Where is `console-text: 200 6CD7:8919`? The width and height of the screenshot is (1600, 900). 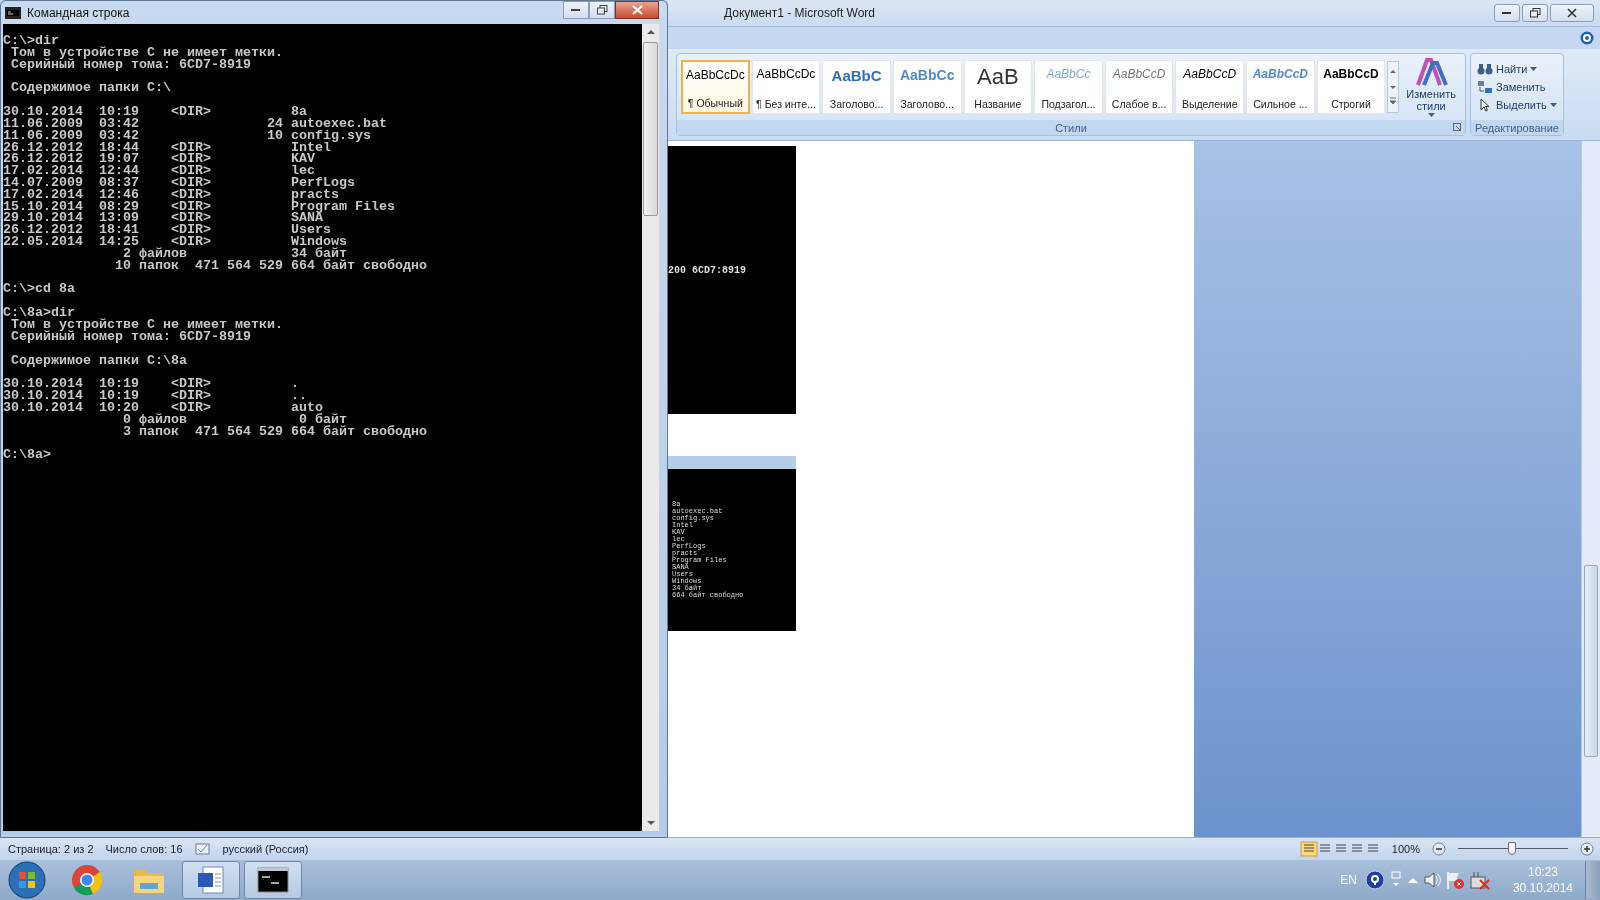 console-text: 200 6CD7:8919 is located at coordinates (707, 270).